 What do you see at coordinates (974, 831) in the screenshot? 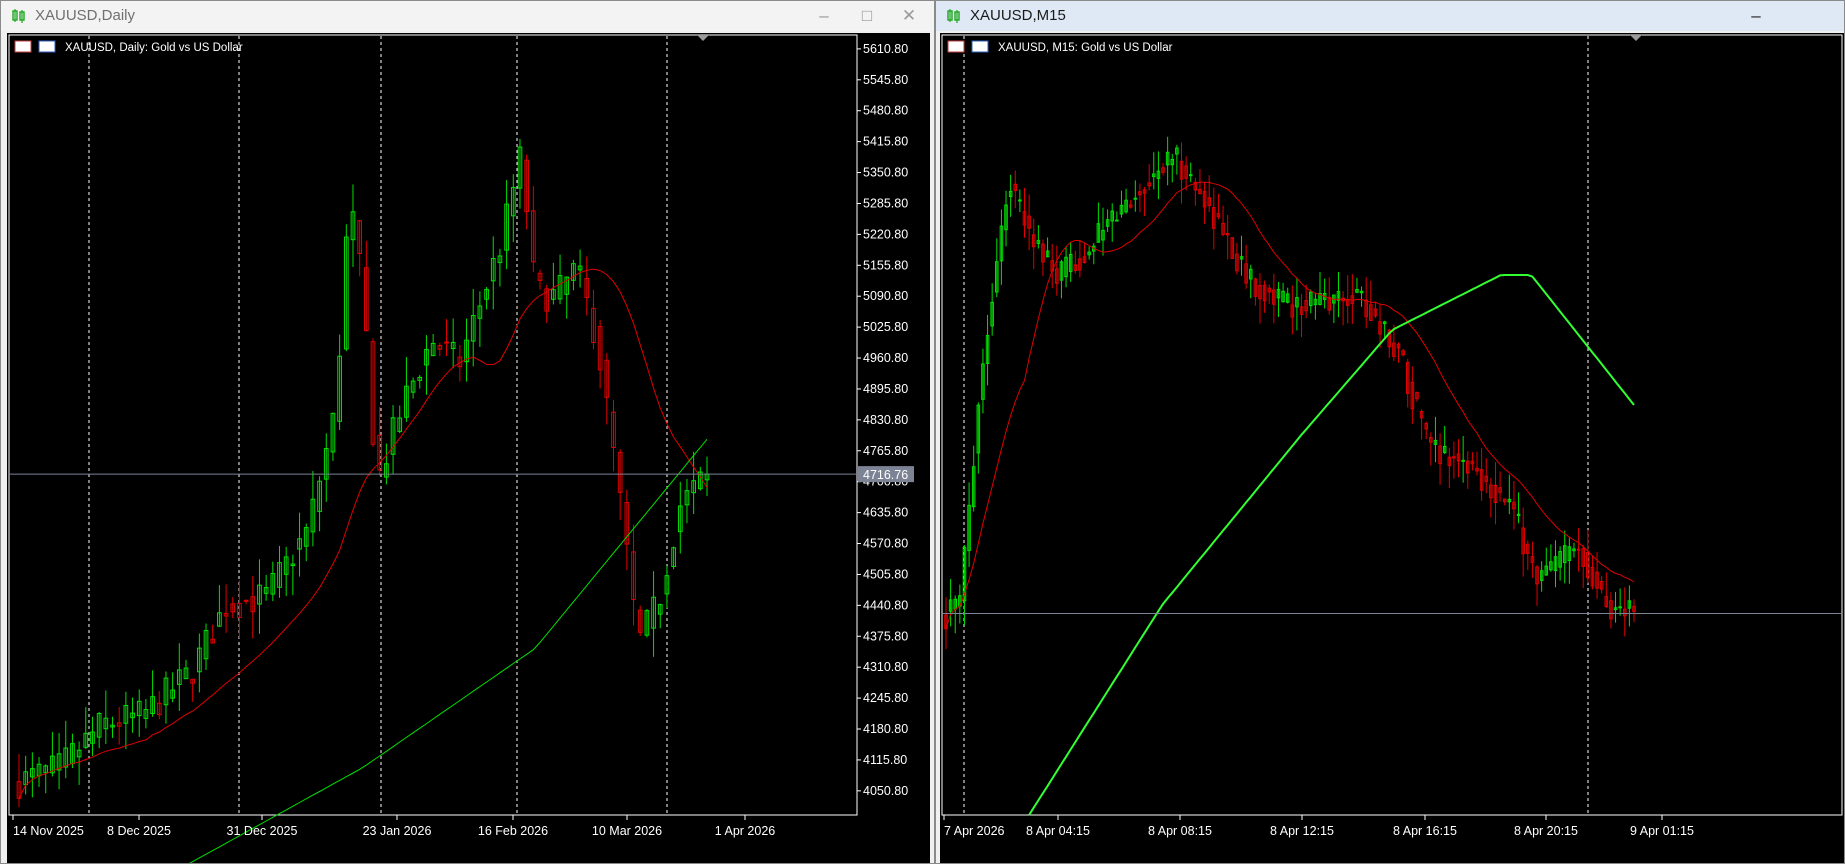
I see `time-axis-label: 7 Apr 2026` at bounding box center [974, 831].